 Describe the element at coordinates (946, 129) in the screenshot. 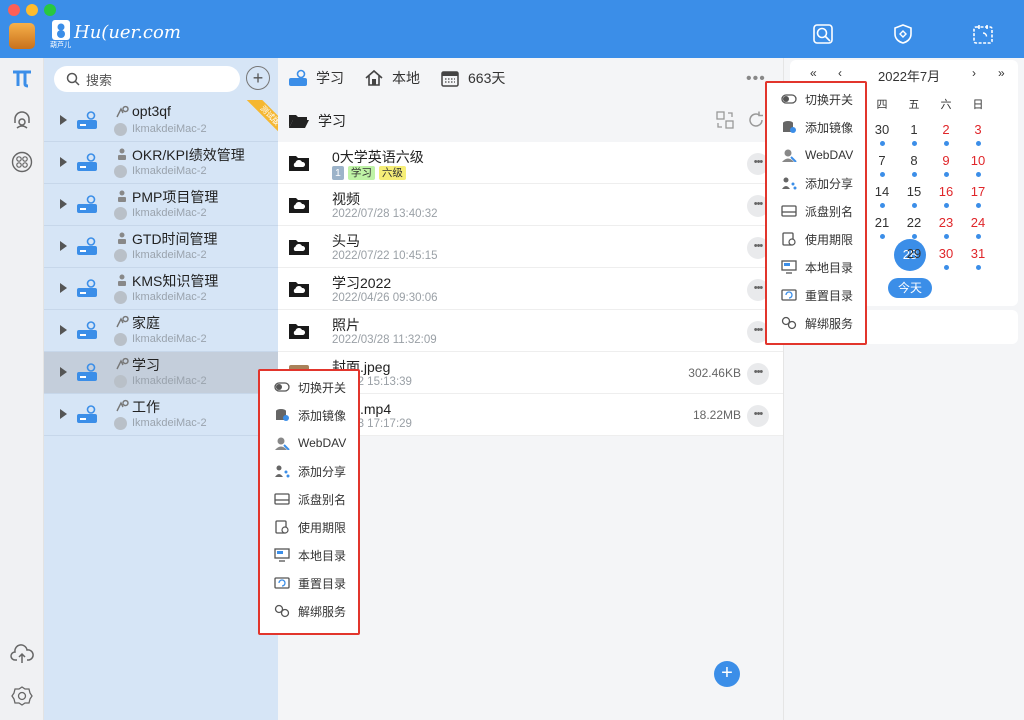

I see `calendar-day: 2` at that location.